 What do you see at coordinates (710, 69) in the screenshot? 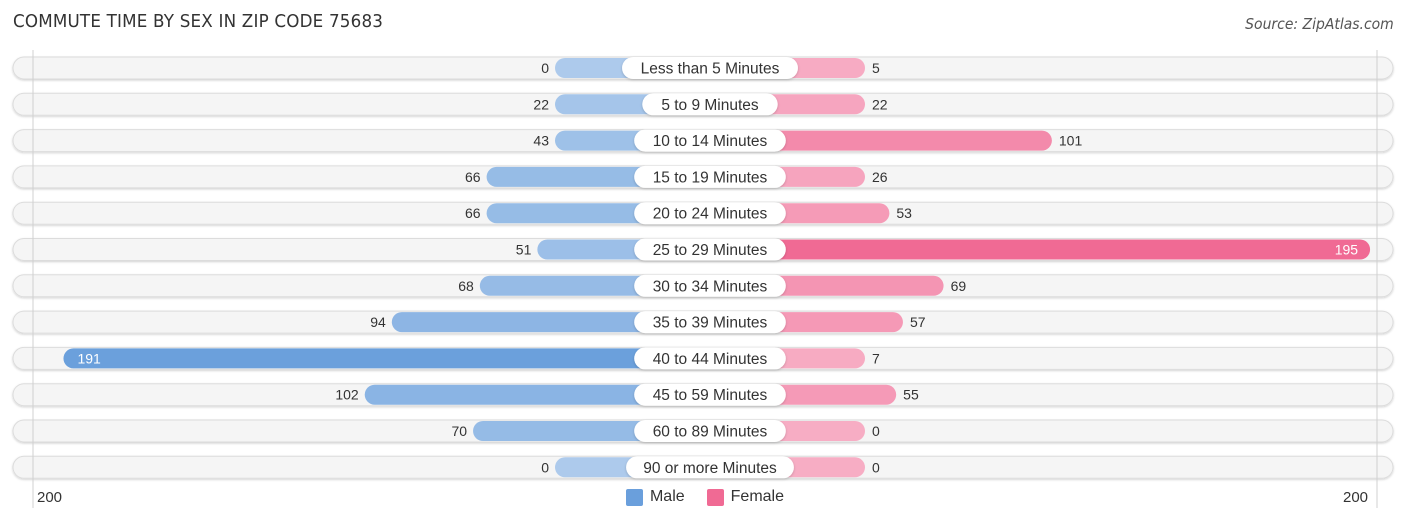
I see `category-label: Less than 5 Minutes` at bounding box center [710, 69].